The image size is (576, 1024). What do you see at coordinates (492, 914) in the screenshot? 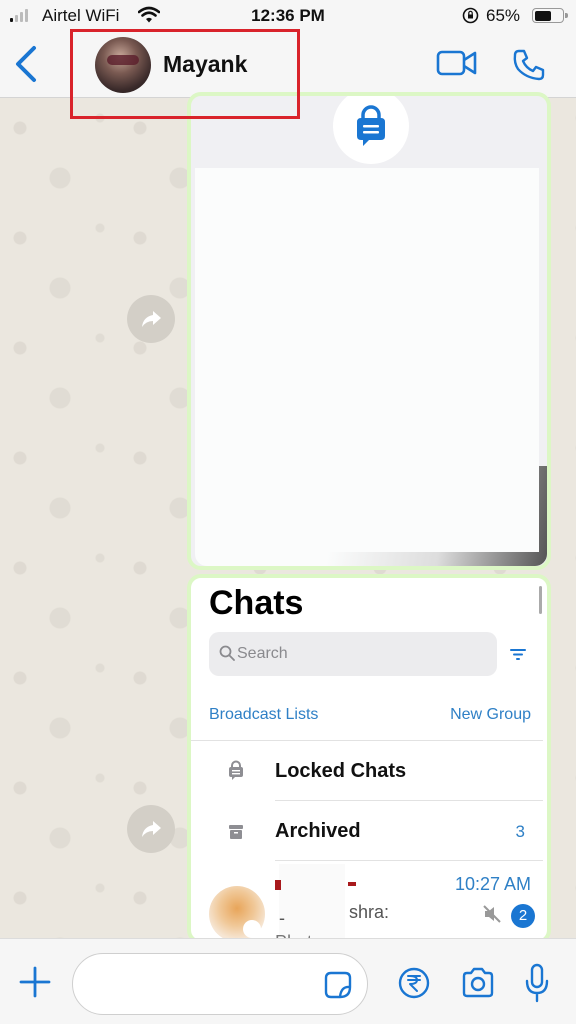
I see `muted-icon` at bounding box center [492, 914].